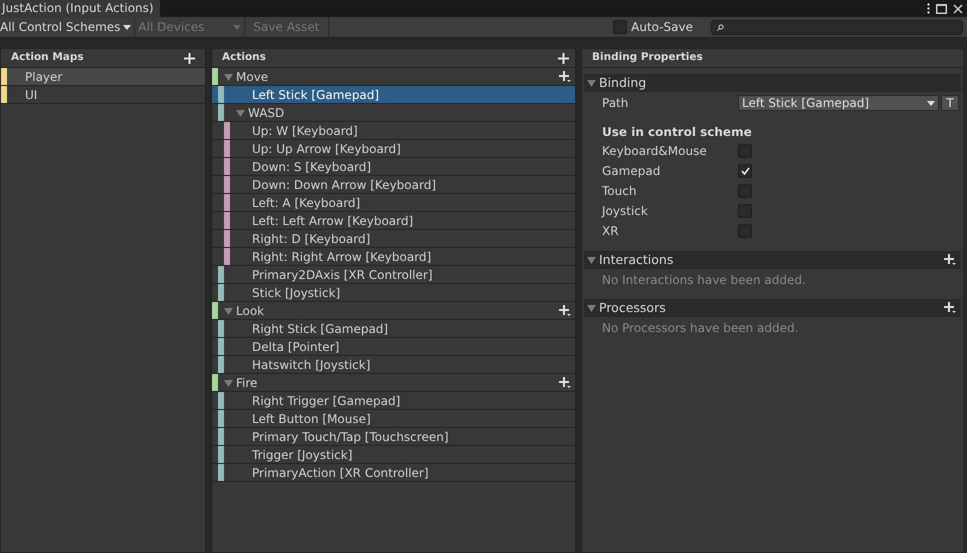 This screenshot has width=967, height=553. What do you see at coordinates (341, 257) in the screenshot?
I see `binding-name: Right: Right Arrow [Keyboard]` at bounding box center [341, 257].